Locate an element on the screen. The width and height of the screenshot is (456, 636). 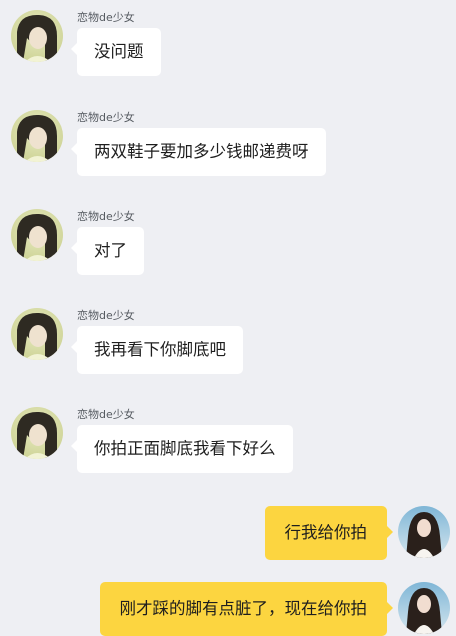
incoming-message-bubble: 两双鞋子要加多少钱邮递费呀 is located at coordinates (198, 152).